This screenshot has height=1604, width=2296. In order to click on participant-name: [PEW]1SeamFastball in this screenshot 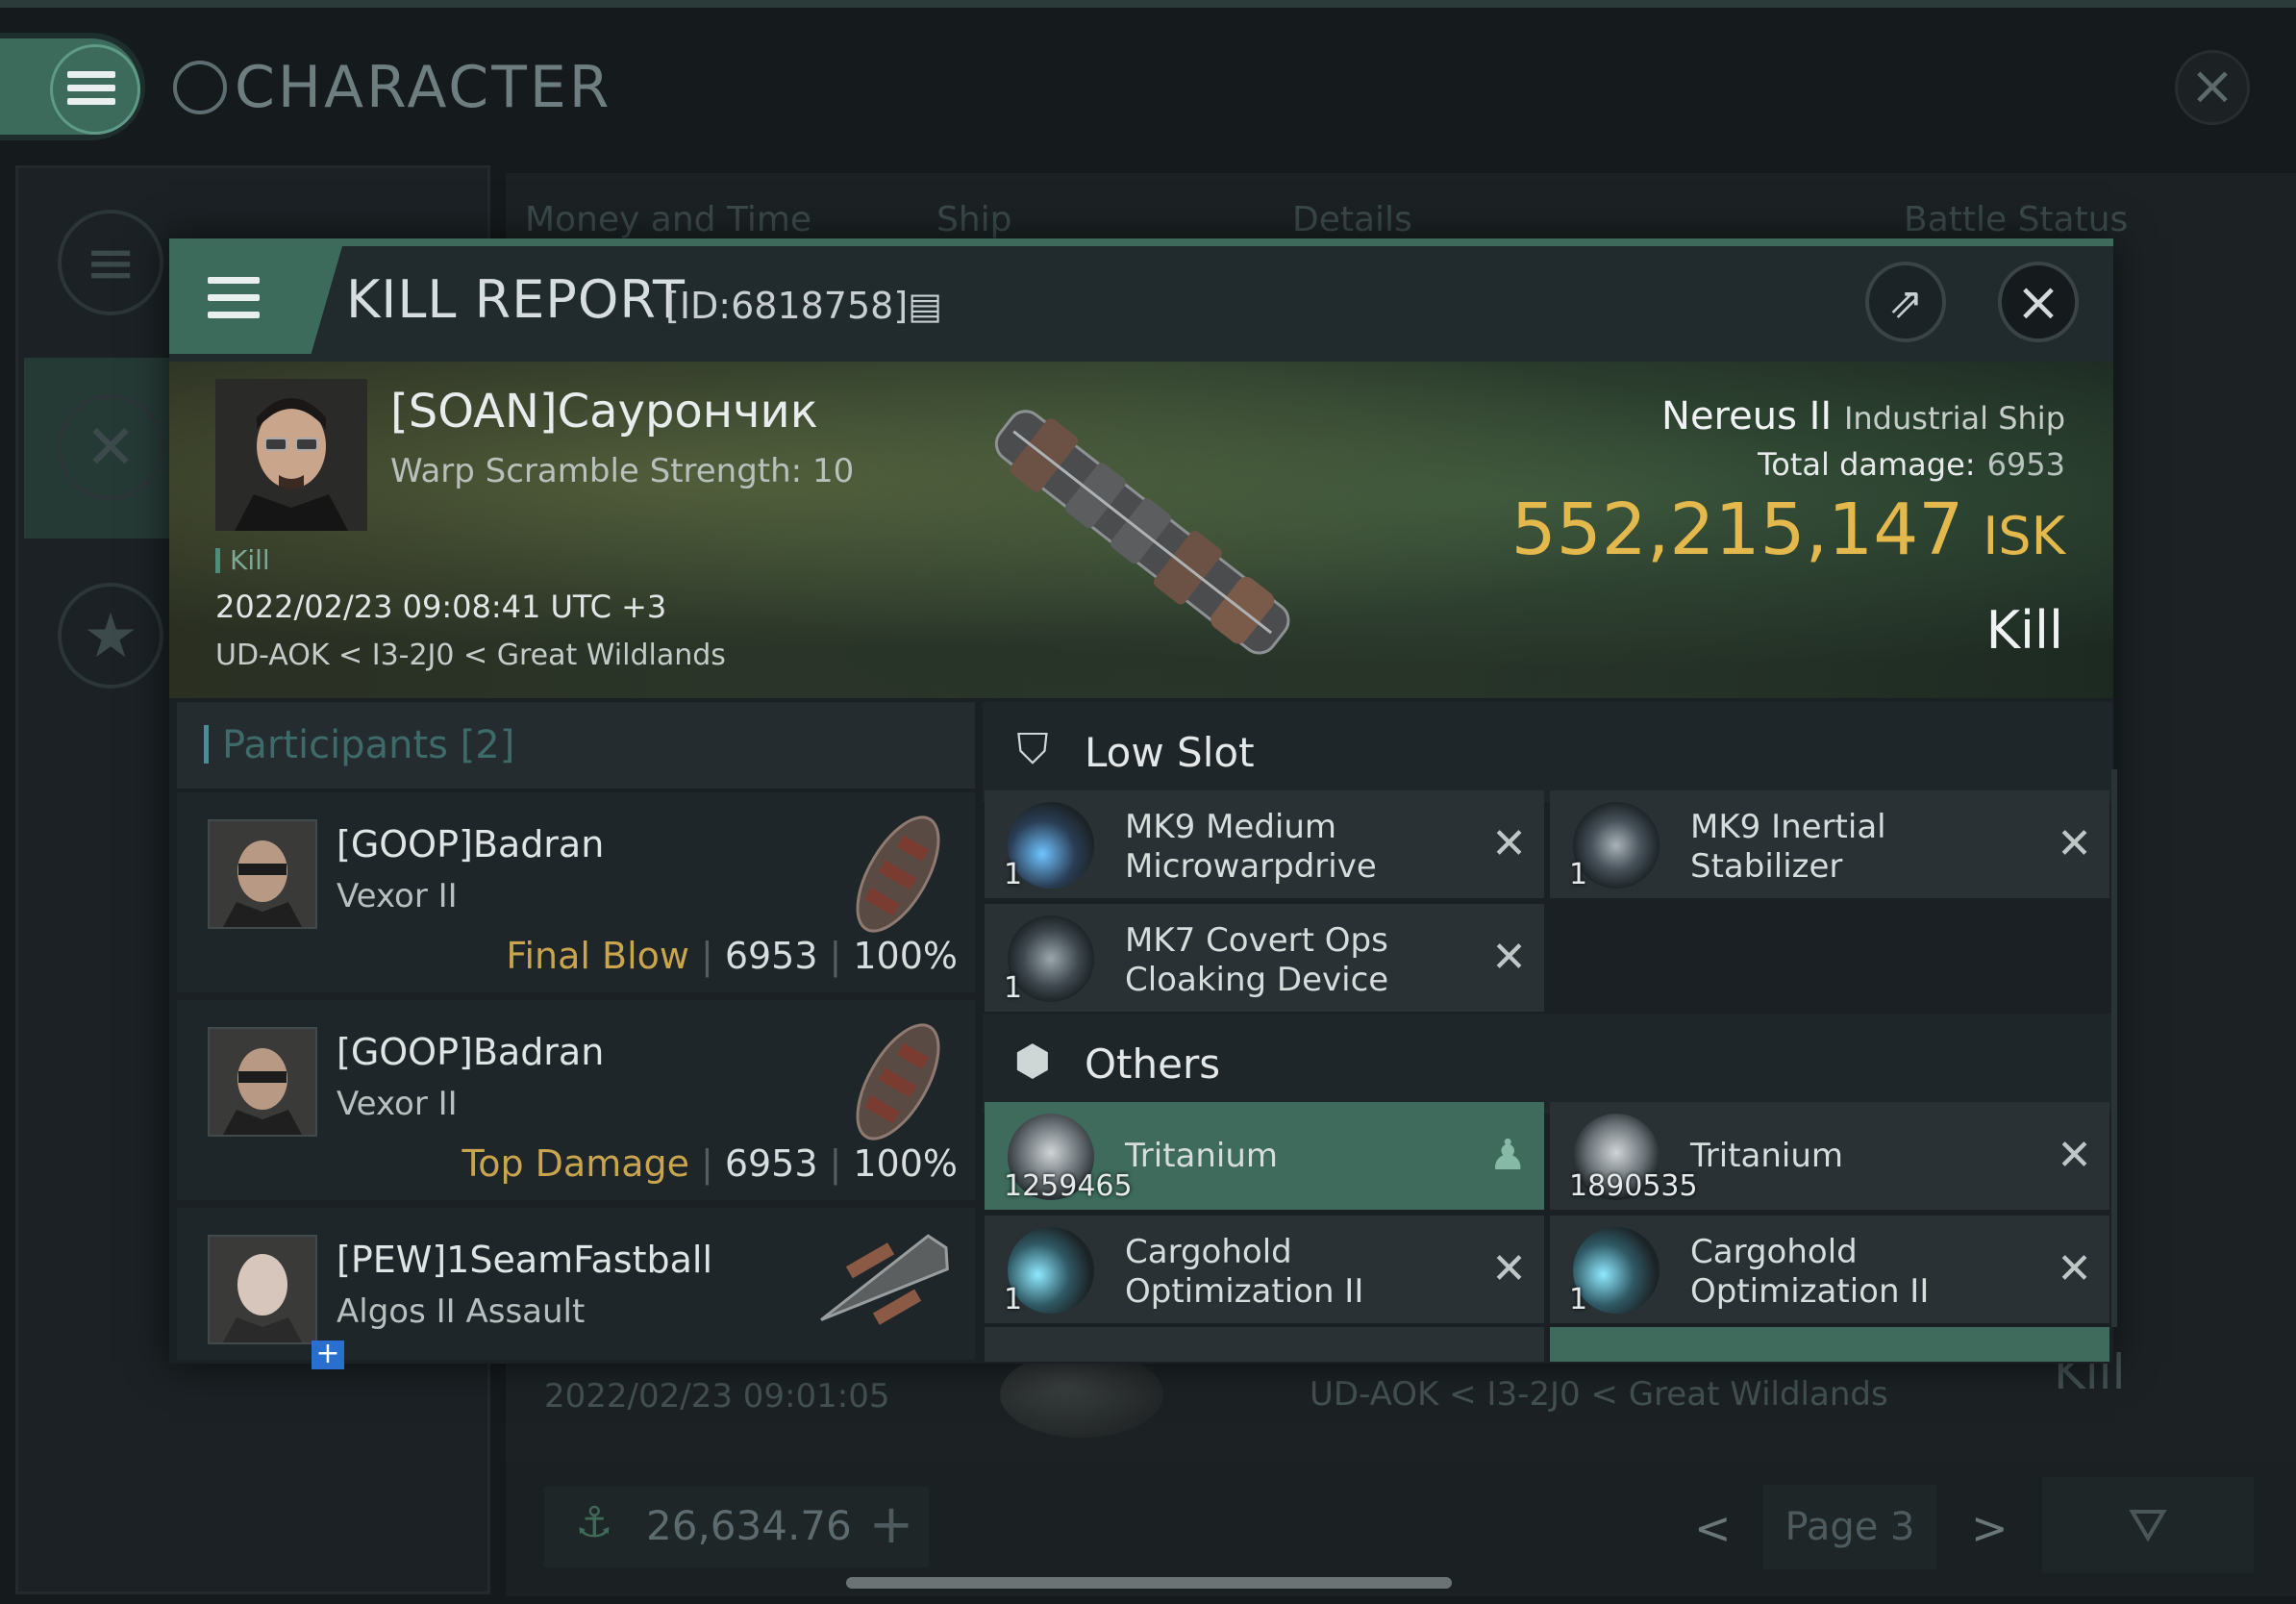, I will do `click(525, 1260)`.